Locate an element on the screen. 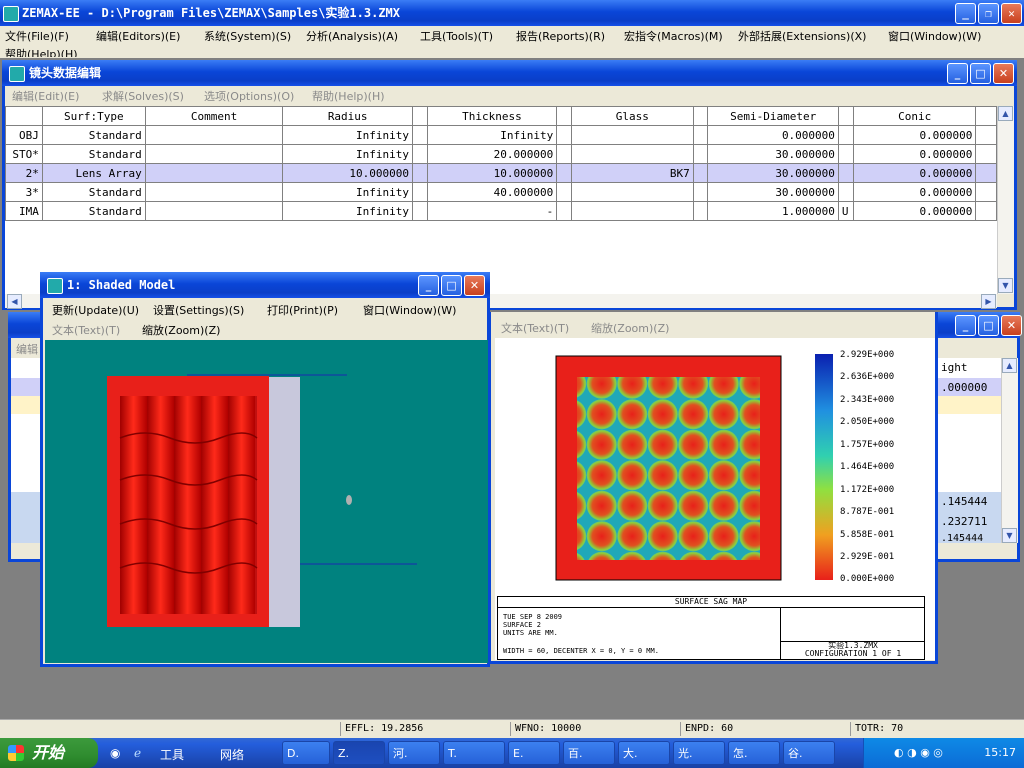  menu-macros: 宏指令(Macros)(M) is located at coordinates (673, 36).